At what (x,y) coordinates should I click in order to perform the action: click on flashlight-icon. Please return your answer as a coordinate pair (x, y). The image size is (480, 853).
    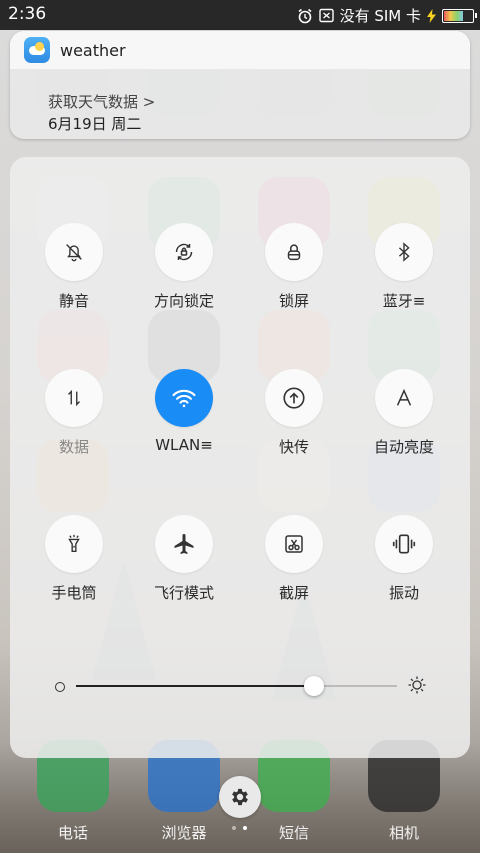
    Looking at the image, I should click on (74, 544).